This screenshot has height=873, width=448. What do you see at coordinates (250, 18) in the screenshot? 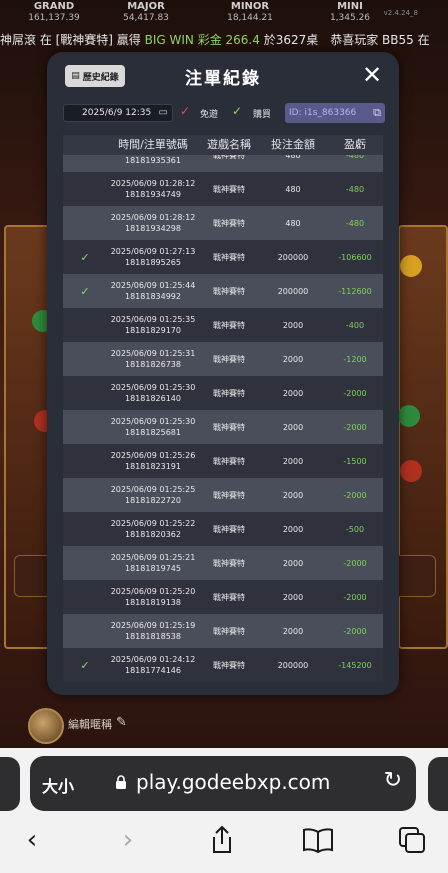
I see `jackpot-value: 18,144.21` at bounding box center [250, 18].